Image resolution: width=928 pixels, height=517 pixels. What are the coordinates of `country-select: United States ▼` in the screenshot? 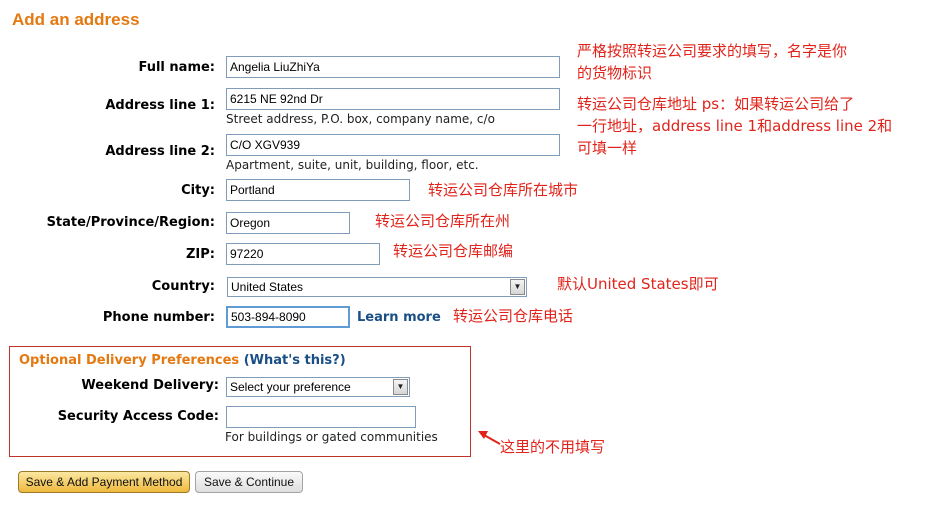 It's located at (377, 287).